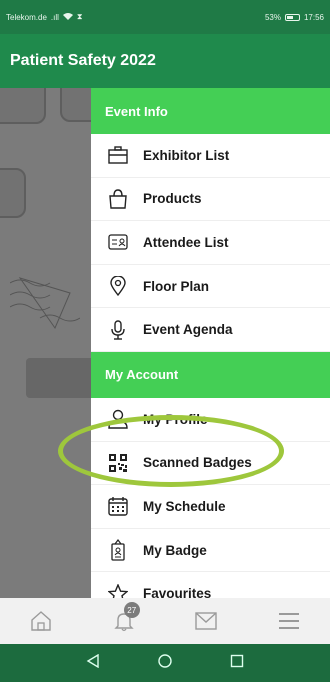 Image resolution: width=330 pixels, height=682 pixels. I want to click on menu-item-event-agenda: Event Agenda, so click(210, 330).